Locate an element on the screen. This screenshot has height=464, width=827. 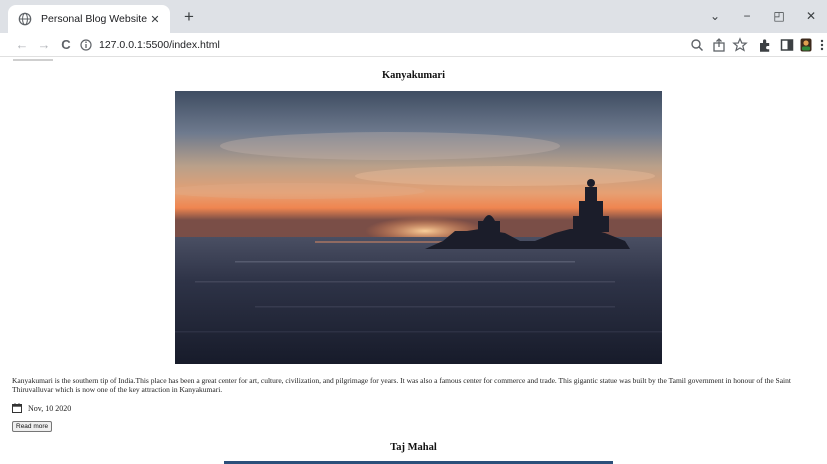
browser-tab-strip: Personal Blog Website ✕ + ⌄ − ◰ ✕ is located at coordinates (413, 16).